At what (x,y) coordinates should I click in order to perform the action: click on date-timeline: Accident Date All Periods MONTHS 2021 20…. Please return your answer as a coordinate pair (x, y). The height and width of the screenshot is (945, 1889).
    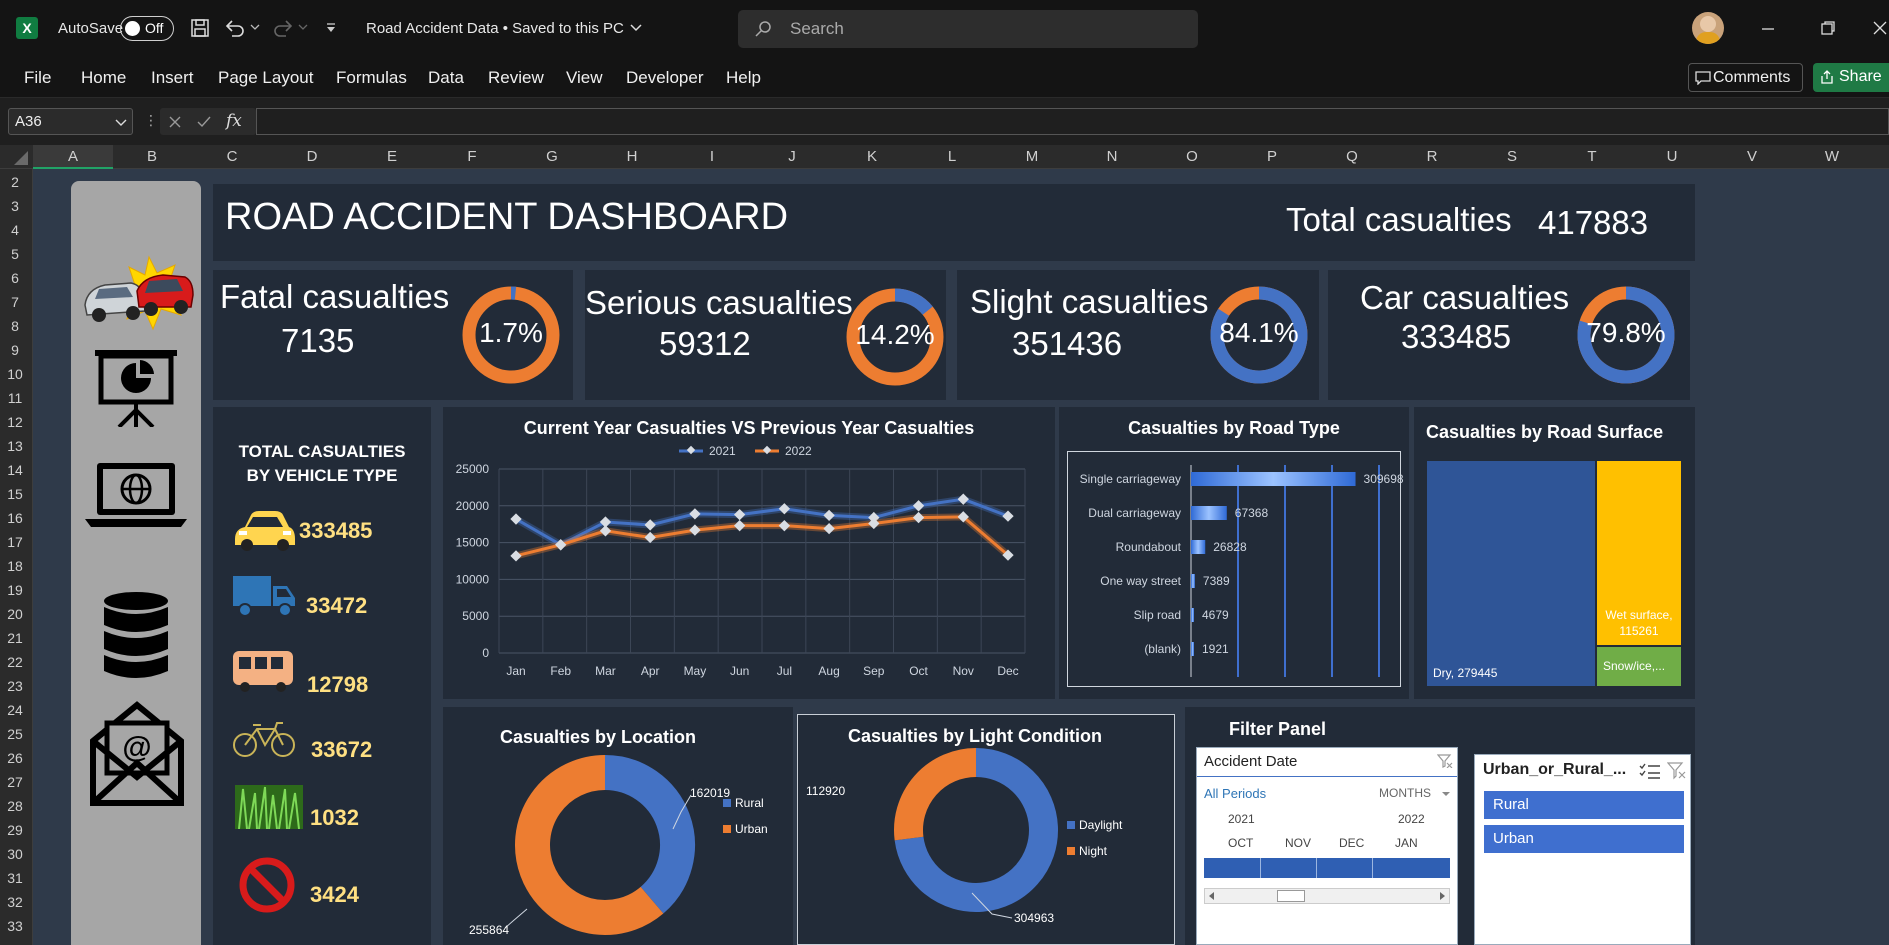
    Looking at the image, I should click on (1327, 846).